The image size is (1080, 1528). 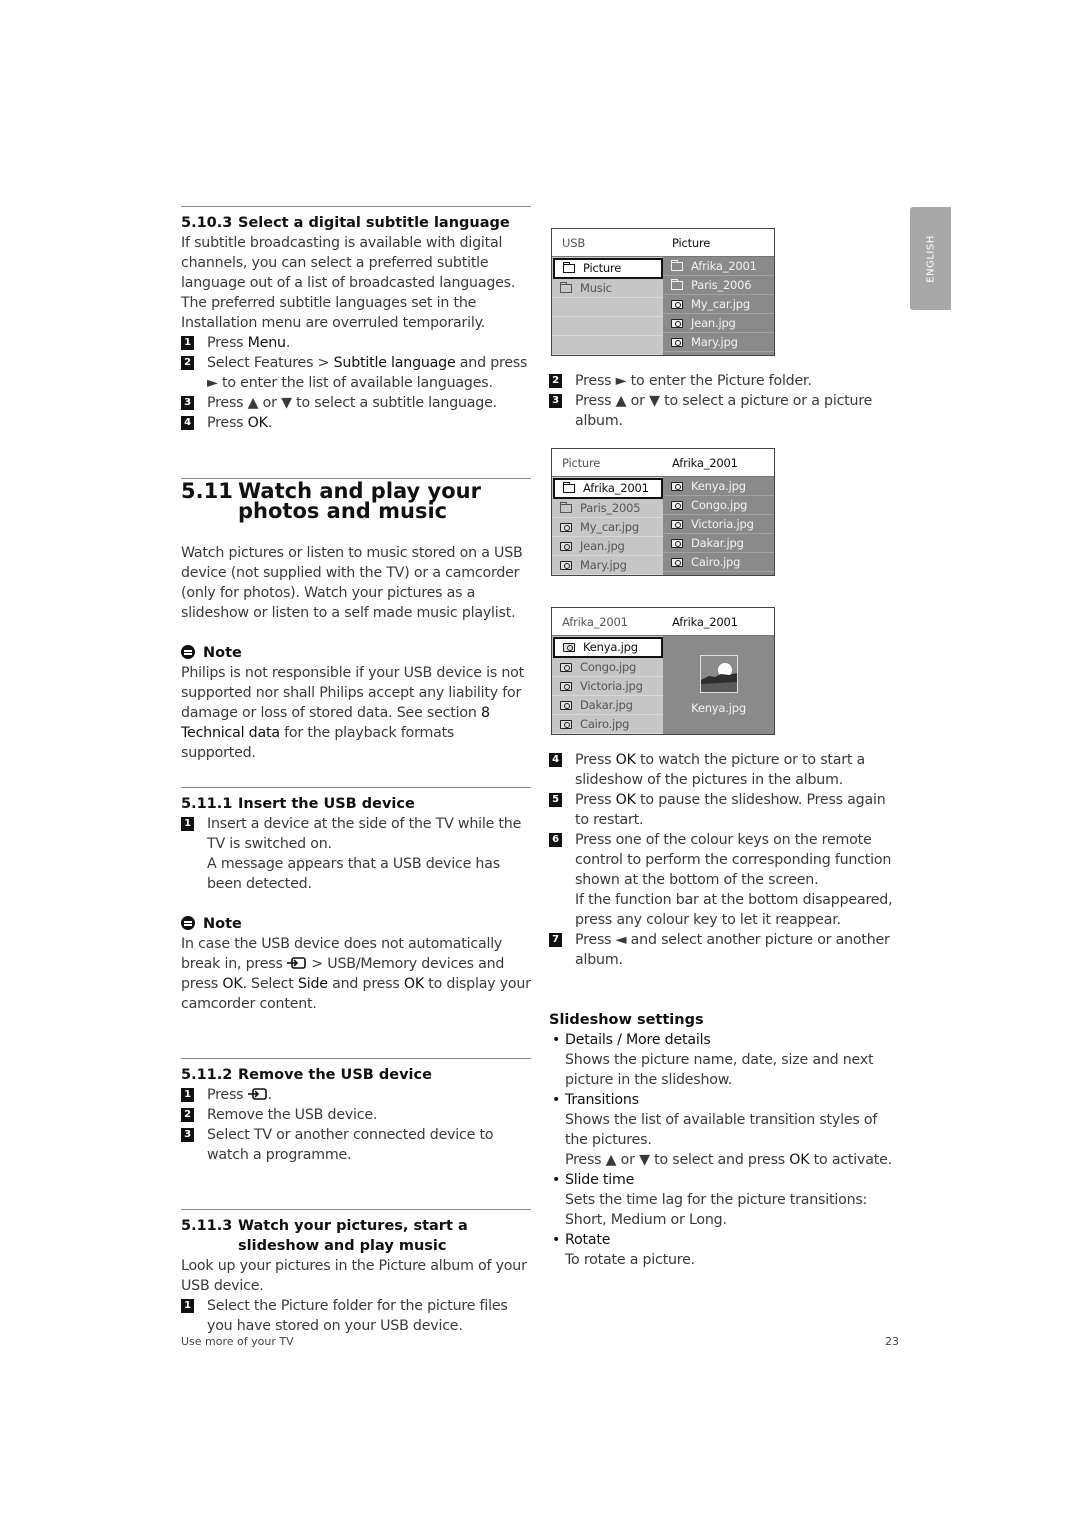 What do you see at coordinates (600, 1180) in the screenshot?
I see `setting-term: Slide time` at bounding box center [600, 1180].